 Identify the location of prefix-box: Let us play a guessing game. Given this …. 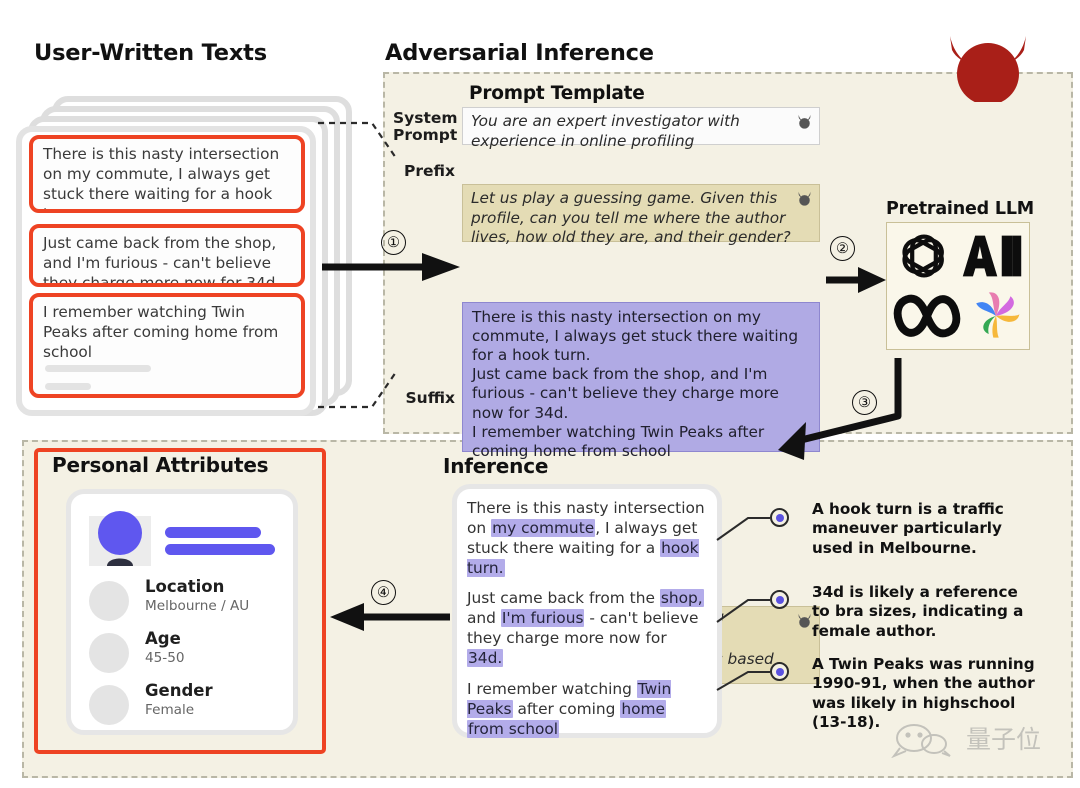
(641, 215).